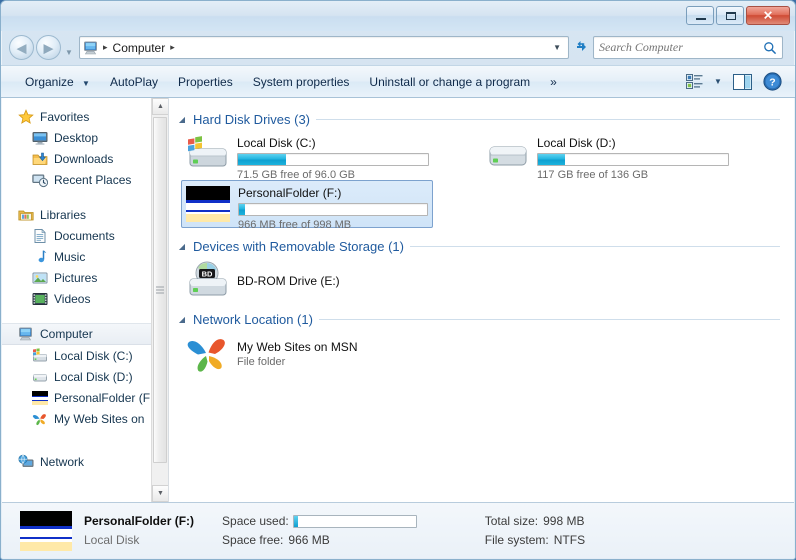 This screenshot has width=796, height=560. Describe the element at coordinates (485, 119) in the screenshot. I see `group-header-hard-disk-drives: ◢ Hard Disk Drives (3)` at that location.